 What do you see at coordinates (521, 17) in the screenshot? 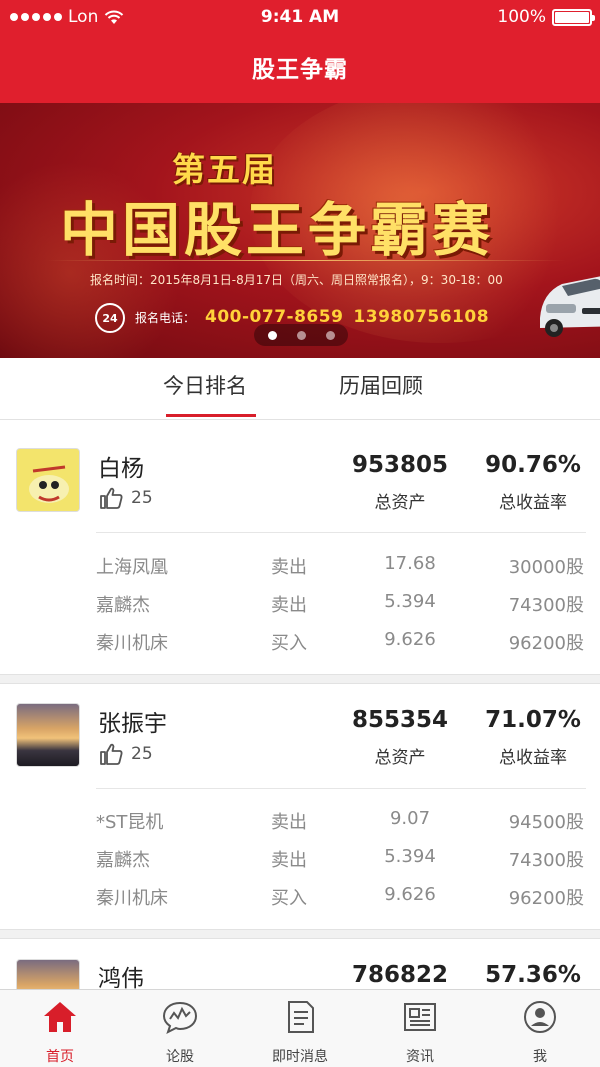
I see `battery-percent: 100%` at bounding box center [521, 17].